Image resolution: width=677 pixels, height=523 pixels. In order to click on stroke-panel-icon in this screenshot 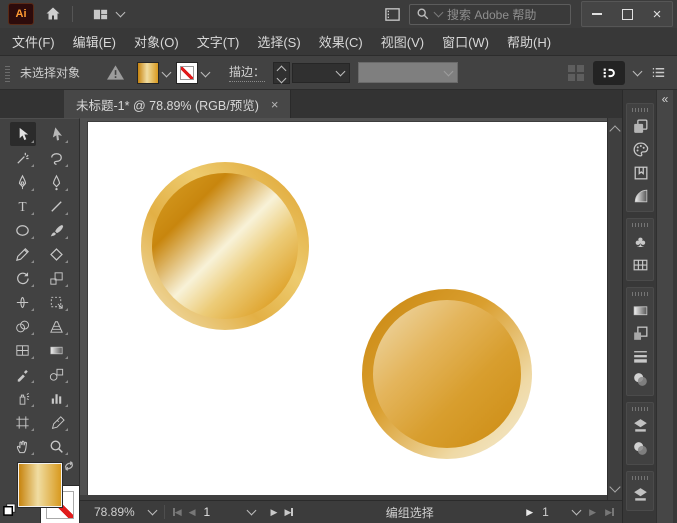, I will do `click(640, 356)`.